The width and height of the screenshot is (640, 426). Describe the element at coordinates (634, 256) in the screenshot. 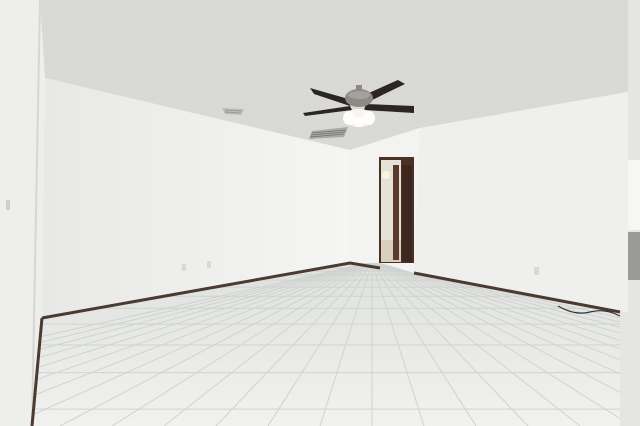

I see `countertop-edge` at that location.